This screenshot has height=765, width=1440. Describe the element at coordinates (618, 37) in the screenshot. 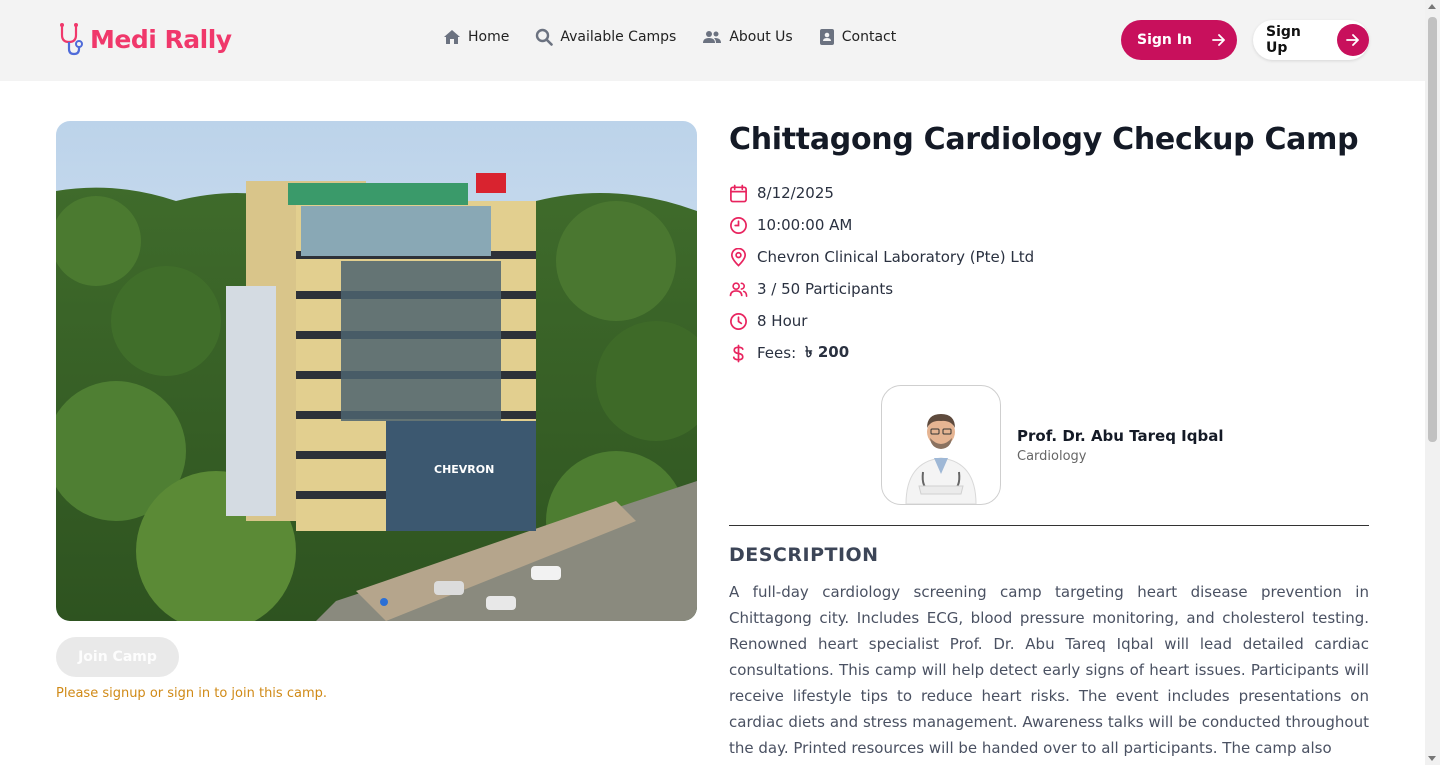

I see `nav-available-camps-label: Available Camps` at that location.